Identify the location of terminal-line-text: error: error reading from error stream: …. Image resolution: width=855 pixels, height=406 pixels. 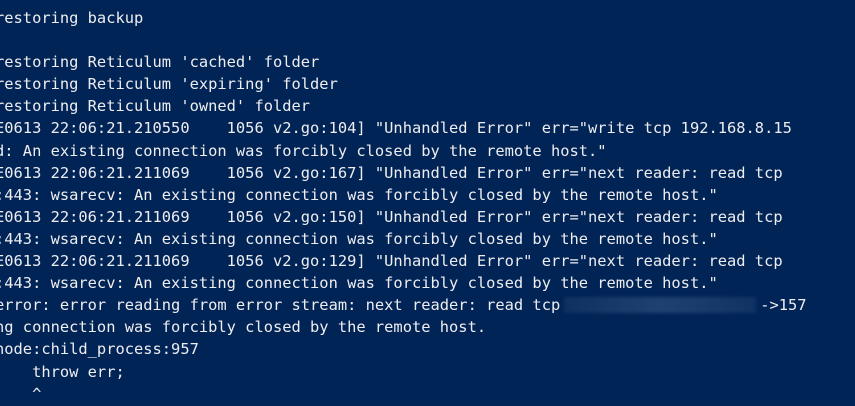
(280, 305).